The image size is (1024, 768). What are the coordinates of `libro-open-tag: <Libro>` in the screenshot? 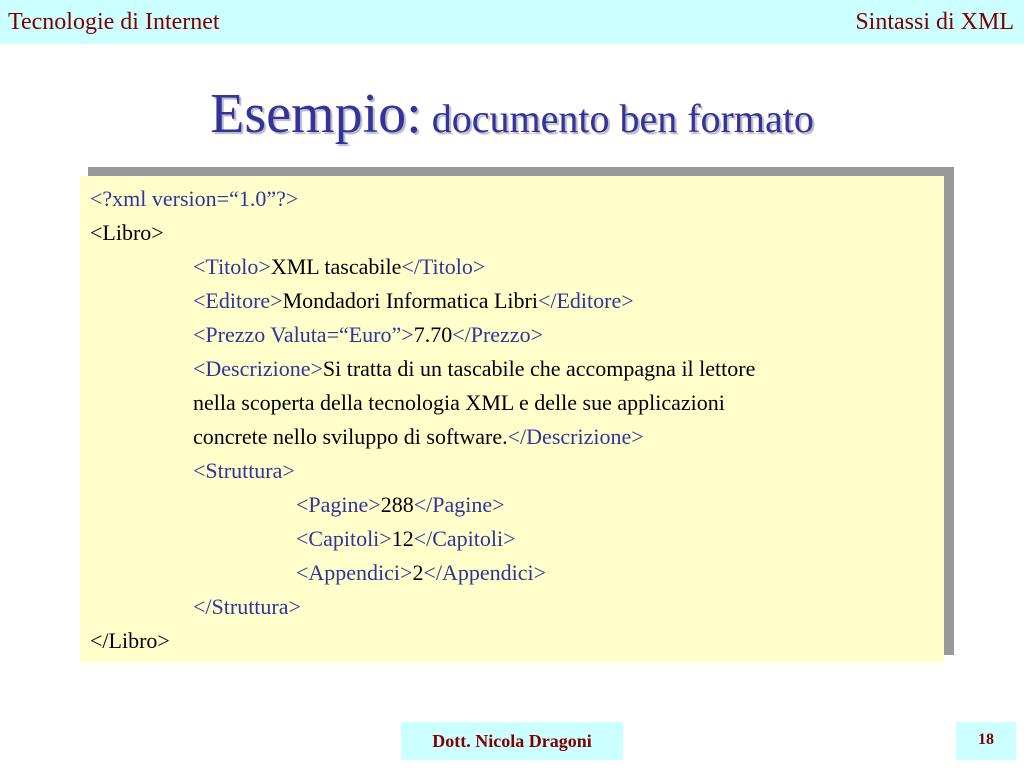 It's located at (127, 232).